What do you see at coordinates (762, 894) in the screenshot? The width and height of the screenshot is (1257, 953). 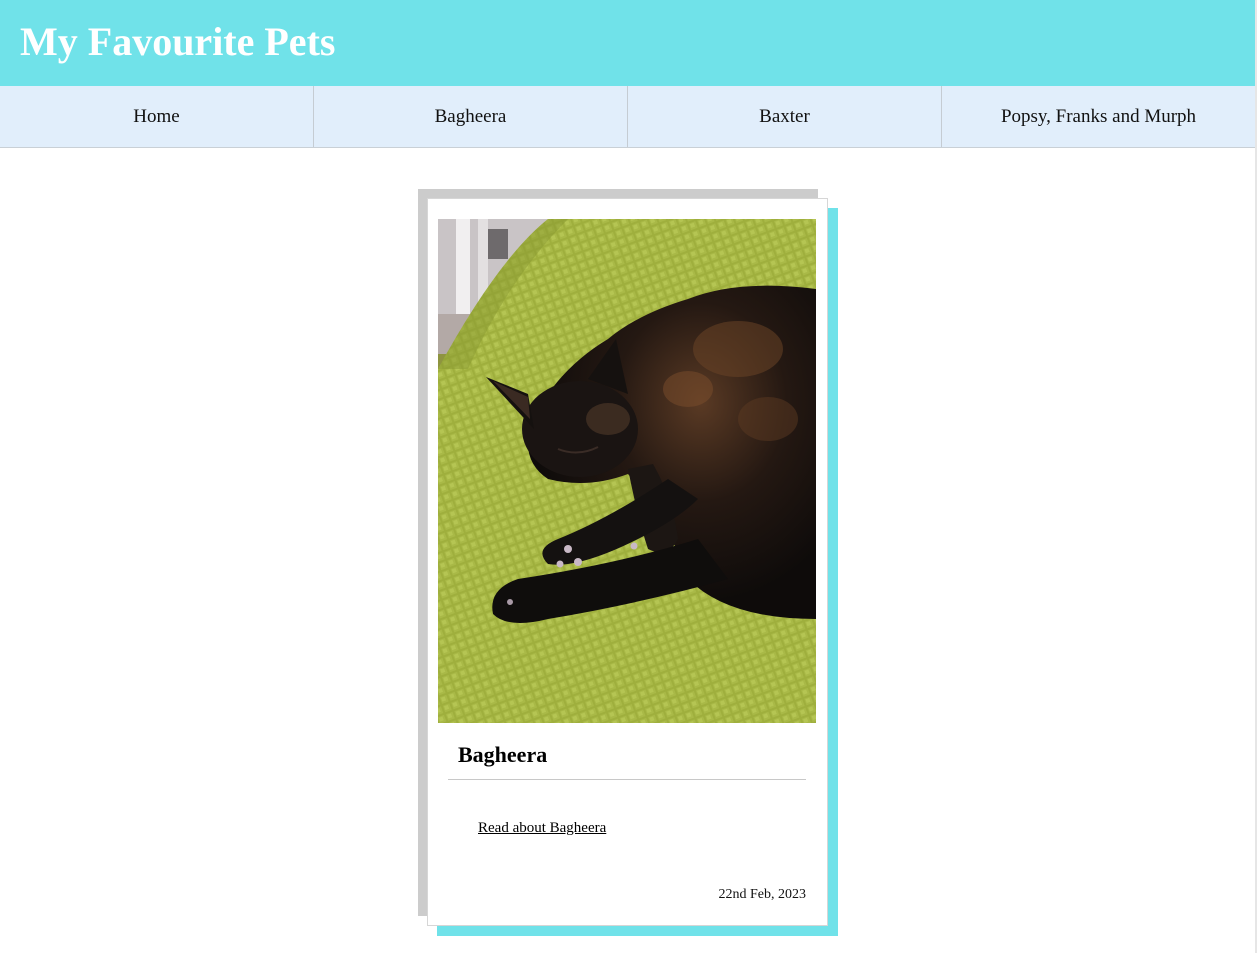 I see `card-date: 22nd Feb, 2023` at bounding box center [762, 894].